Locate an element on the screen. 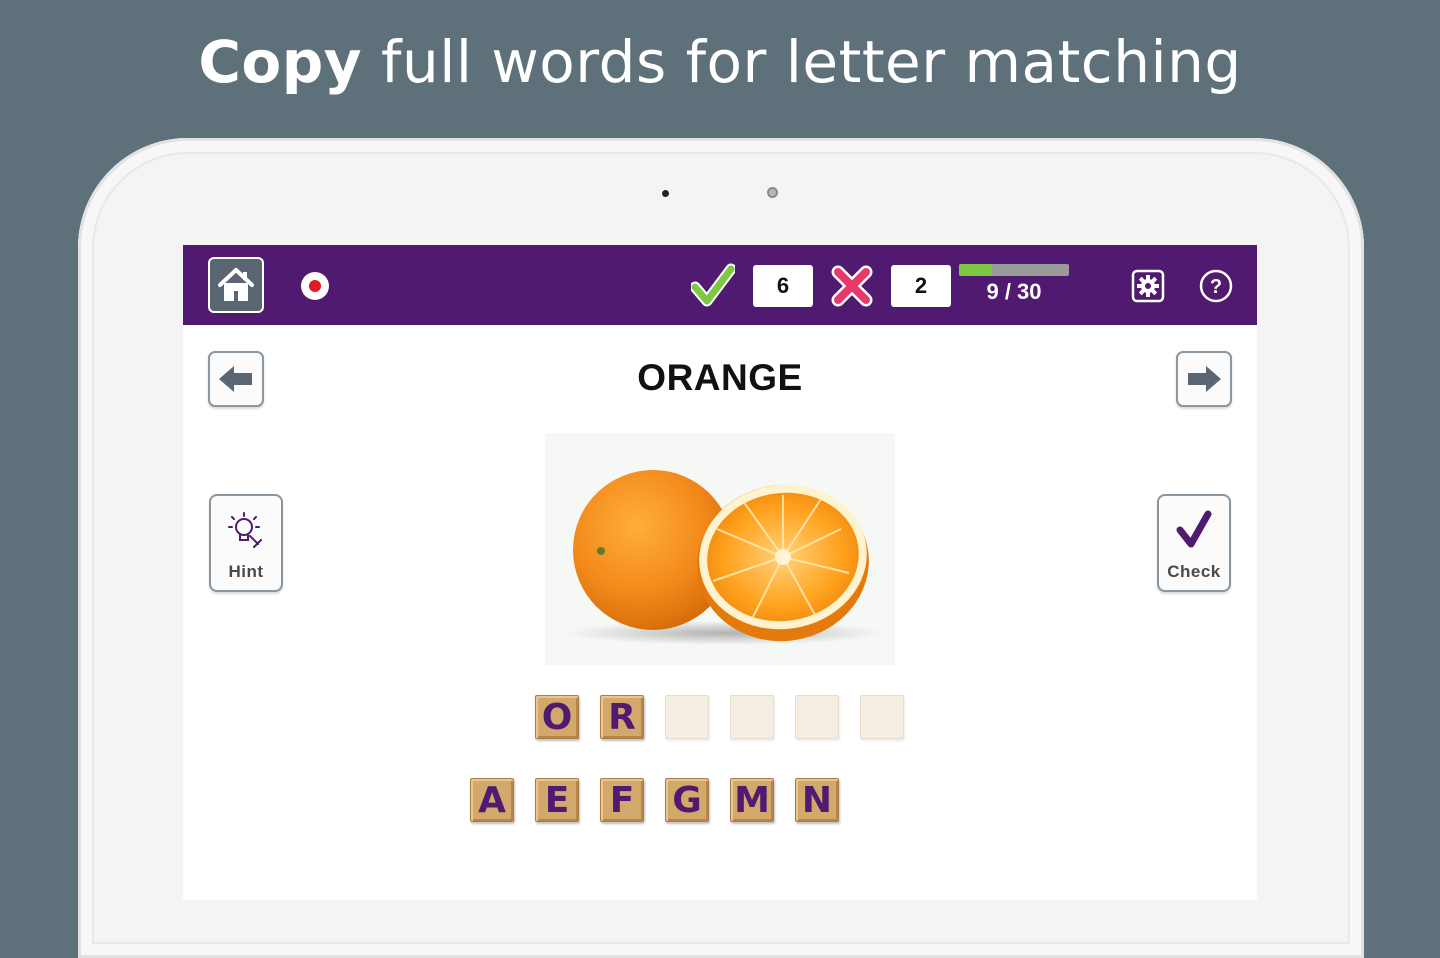  record-icon is located at coordinates (315, 286).